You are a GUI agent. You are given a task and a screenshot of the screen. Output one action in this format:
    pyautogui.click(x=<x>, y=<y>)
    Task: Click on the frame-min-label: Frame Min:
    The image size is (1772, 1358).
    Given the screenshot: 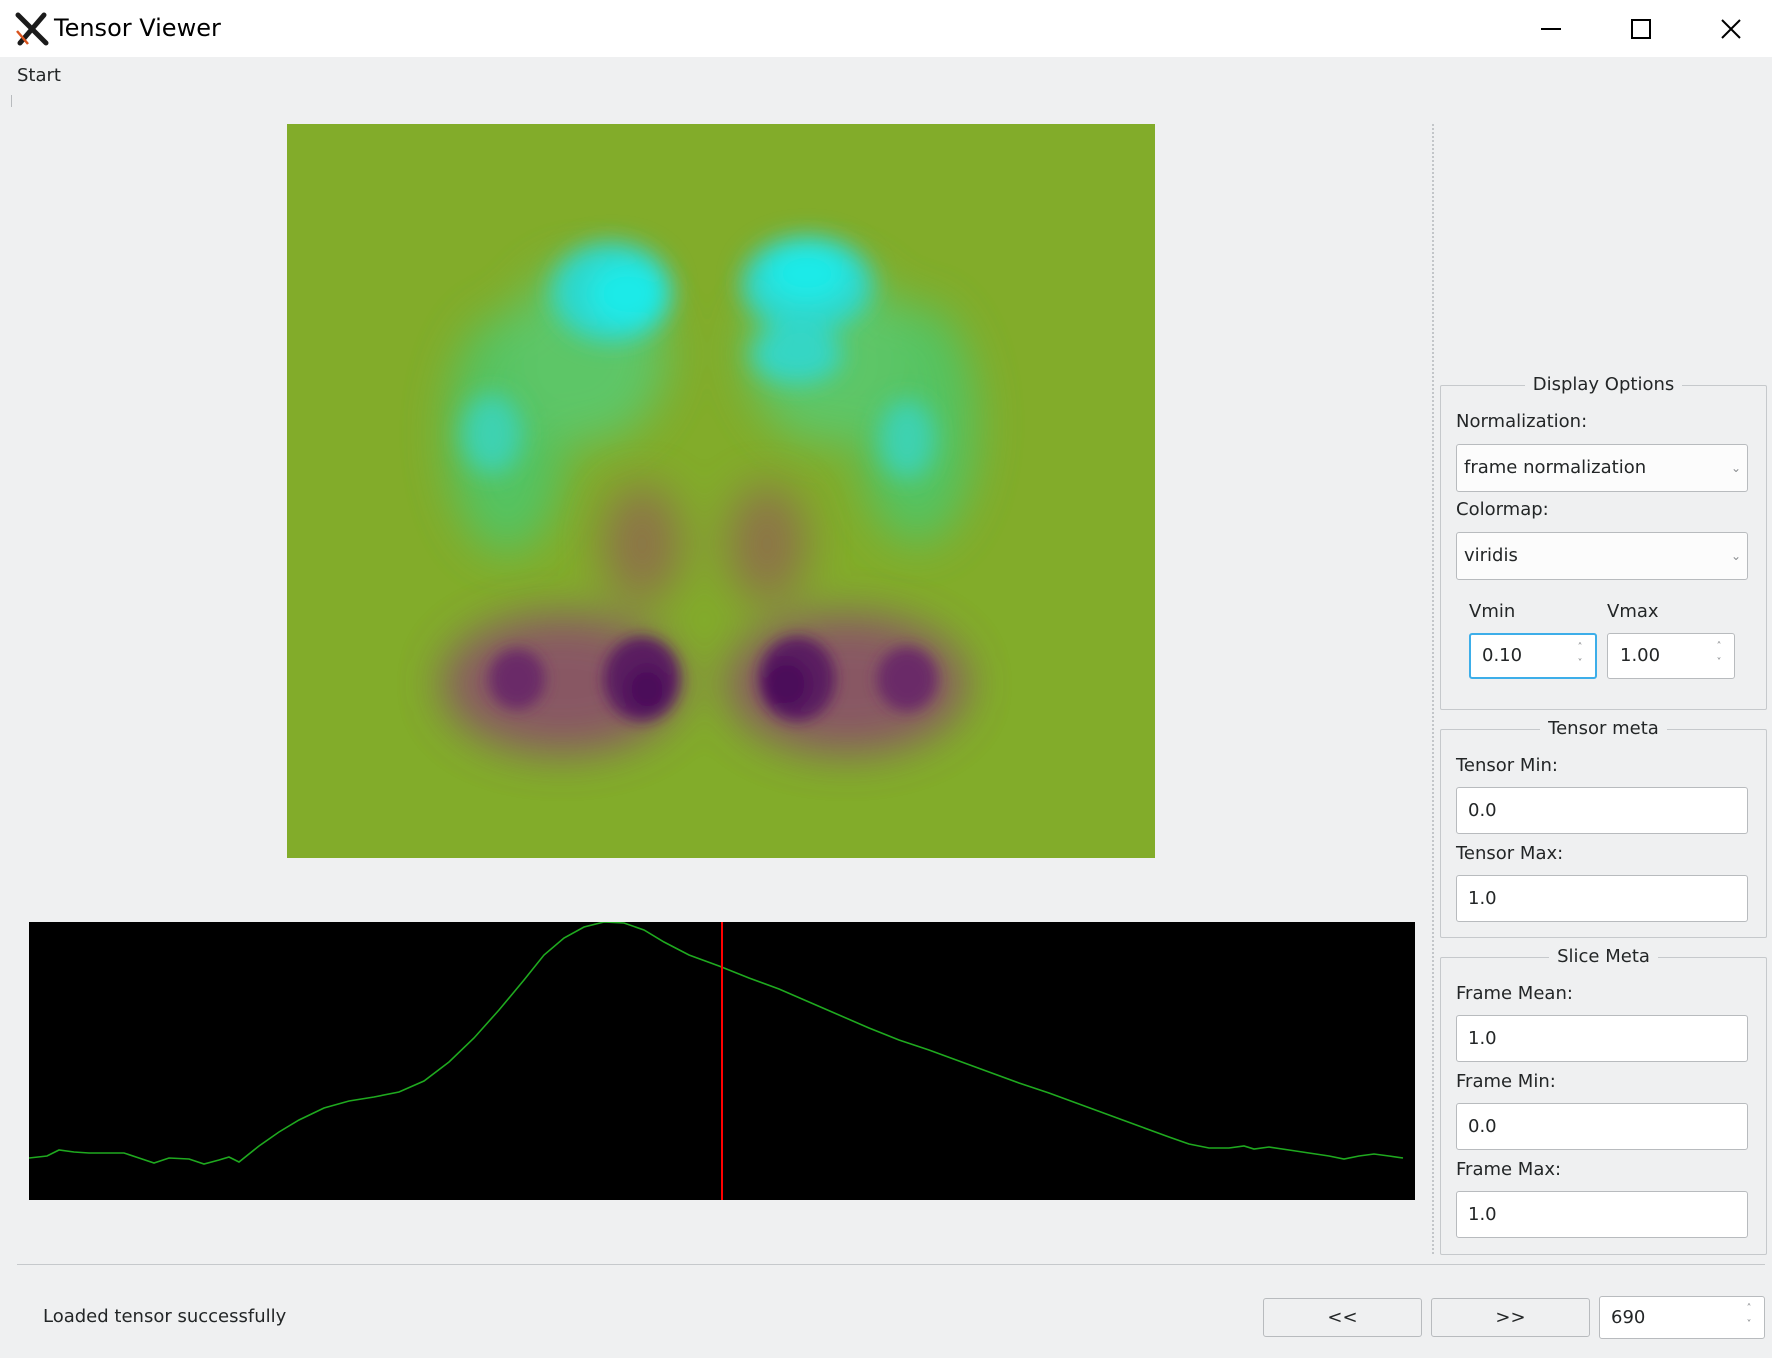 What is the action you would take?
    pyautogui.click(x=1506, y=1081)
    